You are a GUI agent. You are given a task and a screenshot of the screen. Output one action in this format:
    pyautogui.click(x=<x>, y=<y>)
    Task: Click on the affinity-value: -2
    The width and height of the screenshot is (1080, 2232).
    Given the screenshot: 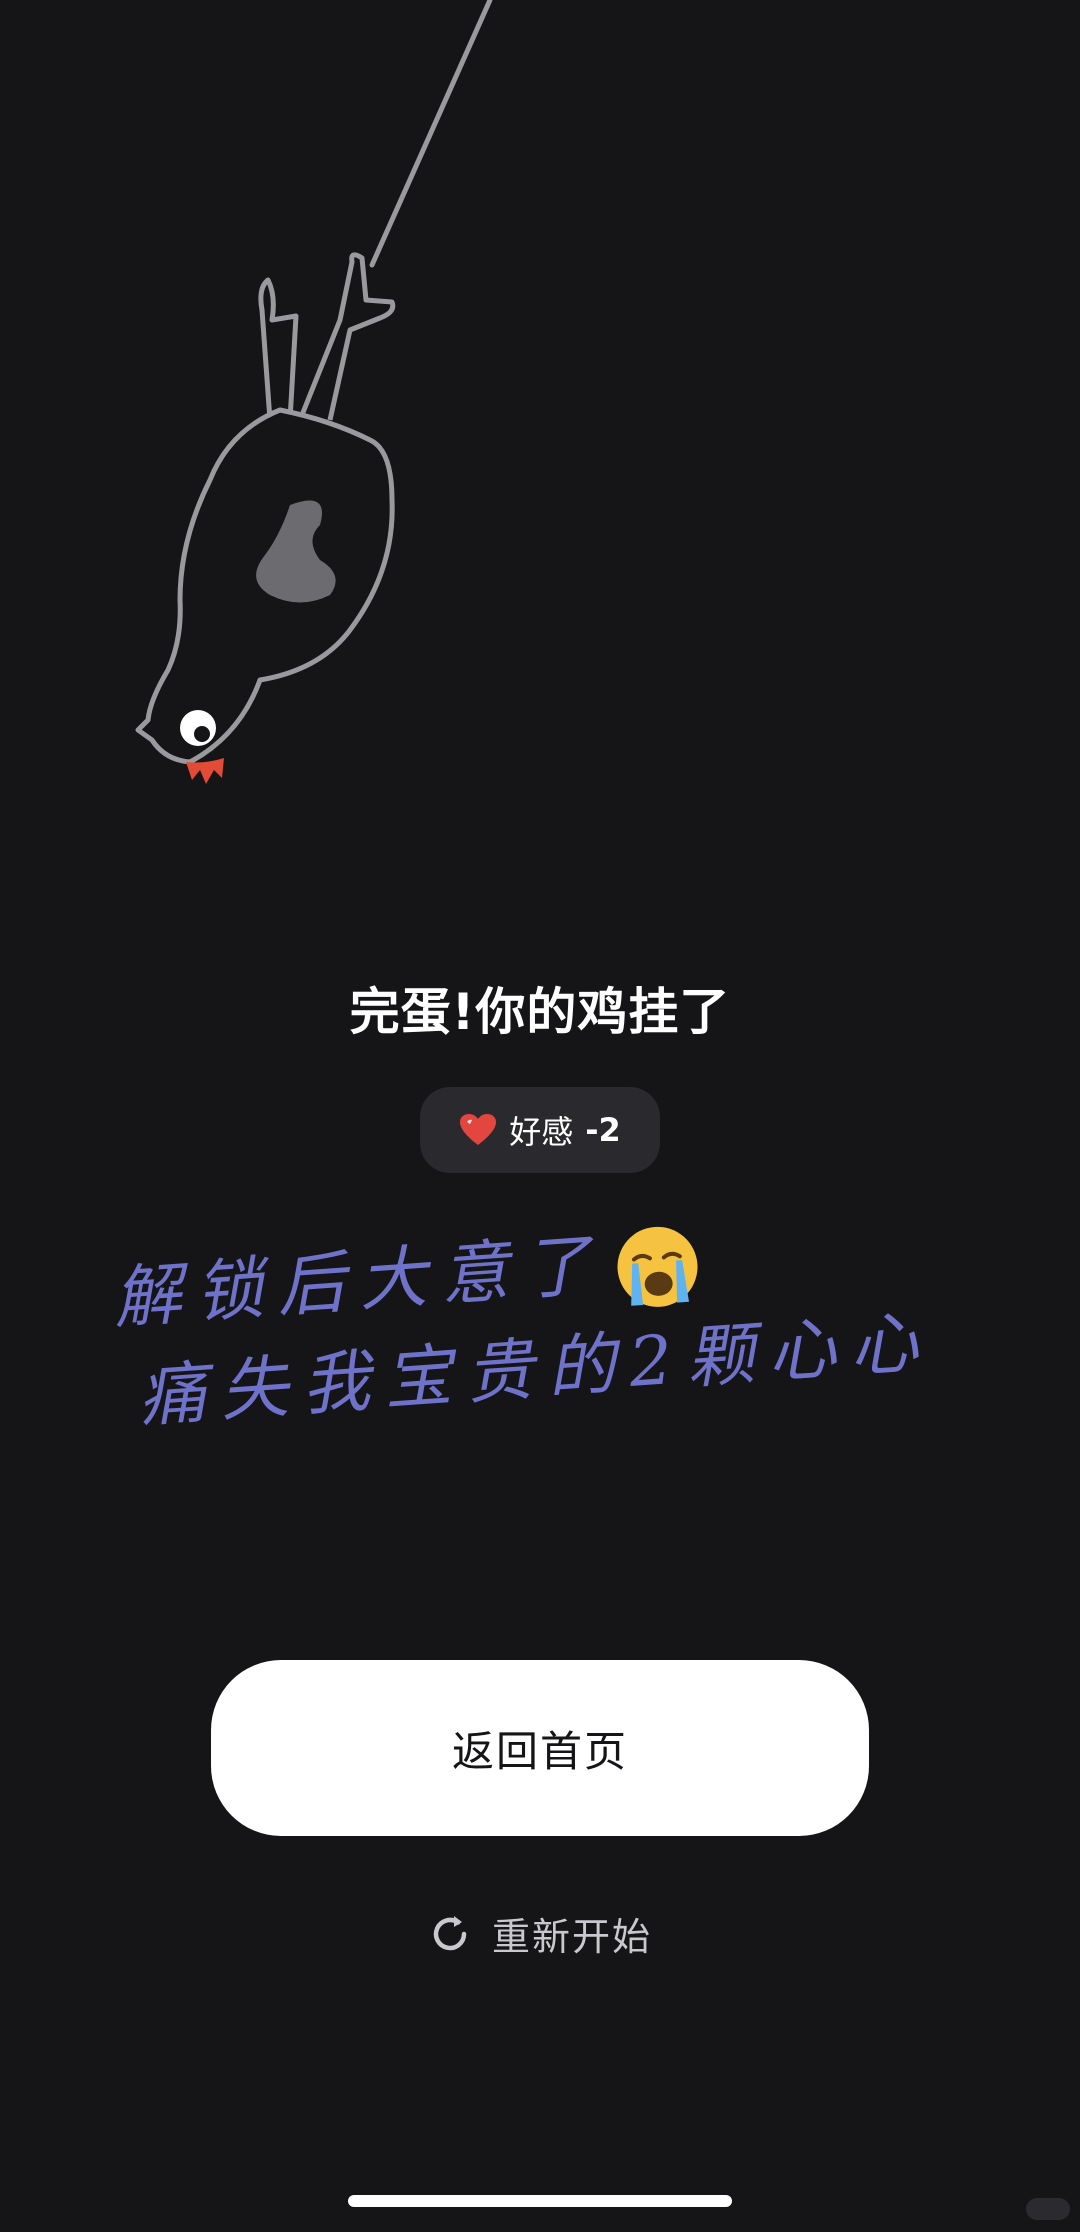 What is the action you would take?
    pyautogui.click(x=603, y=1130)
    